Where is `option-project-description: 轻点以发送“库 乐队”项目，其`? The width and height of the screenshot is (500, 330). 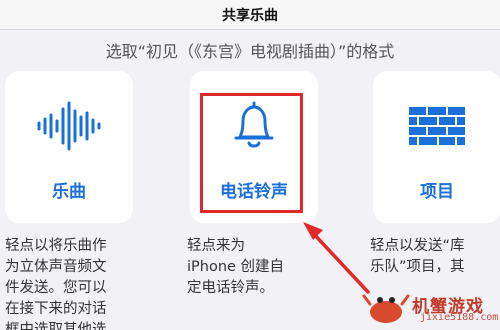
option-project-description: 轻点以发送“库 乐队”项目，其 is located at coordinates (435, 257).